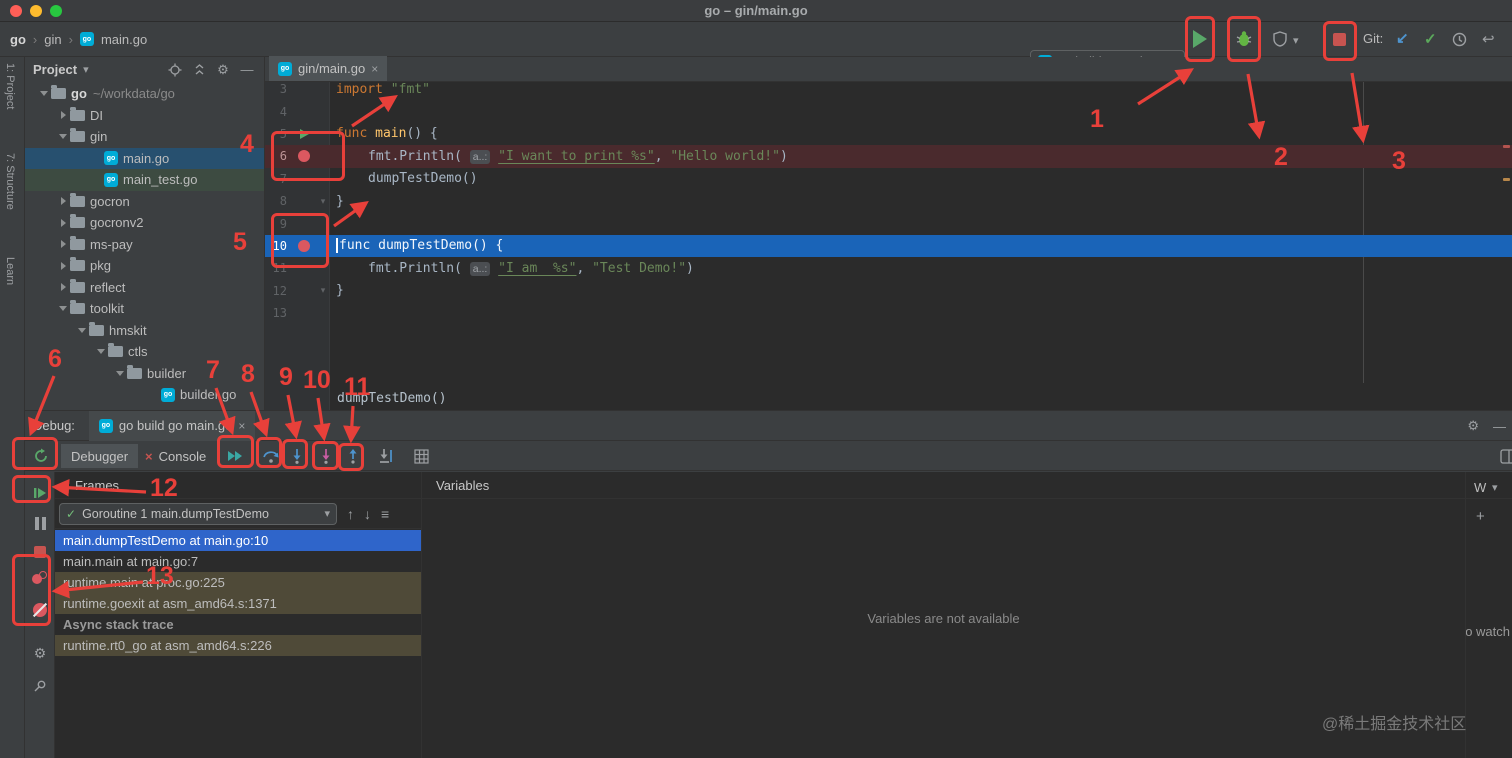 This screenshot has width=1512, height=758. I want to click on force-step-into-button, so click(326, 456).